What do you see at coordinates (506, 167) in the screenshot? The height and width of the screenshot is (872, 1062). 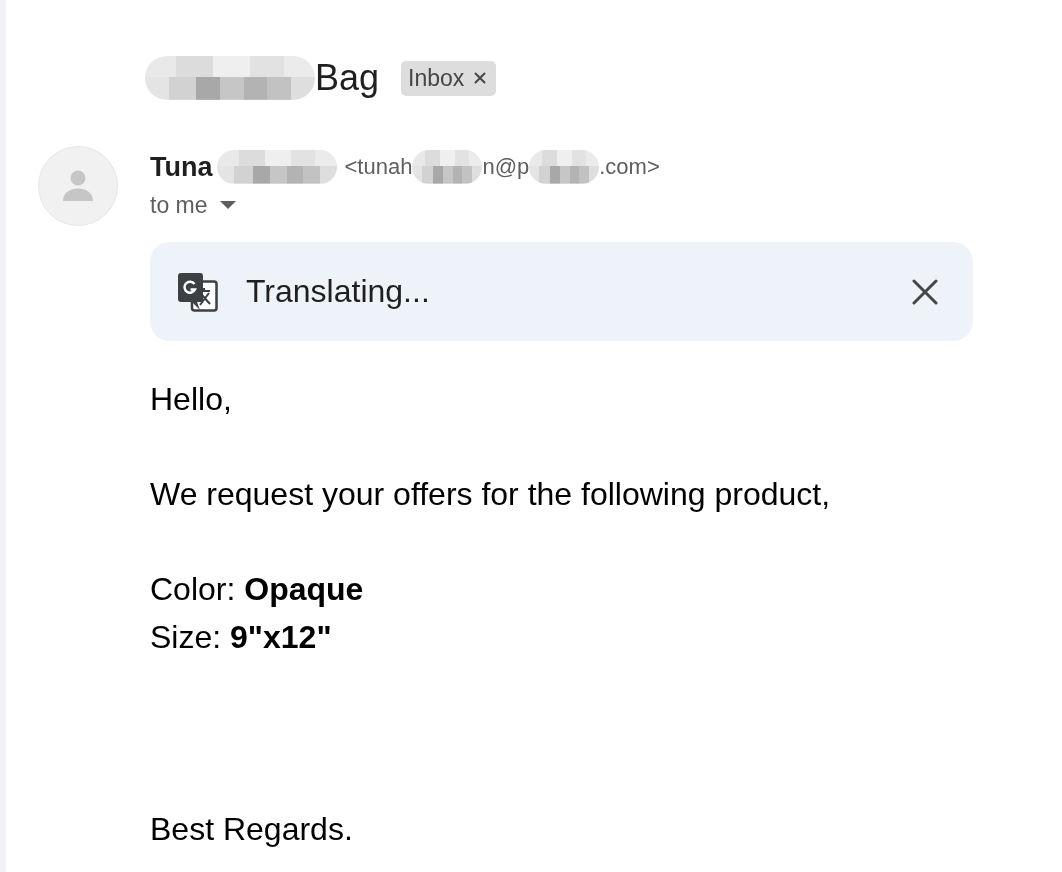 I see `sender-email: n@p` at bounding box center [506, 167].